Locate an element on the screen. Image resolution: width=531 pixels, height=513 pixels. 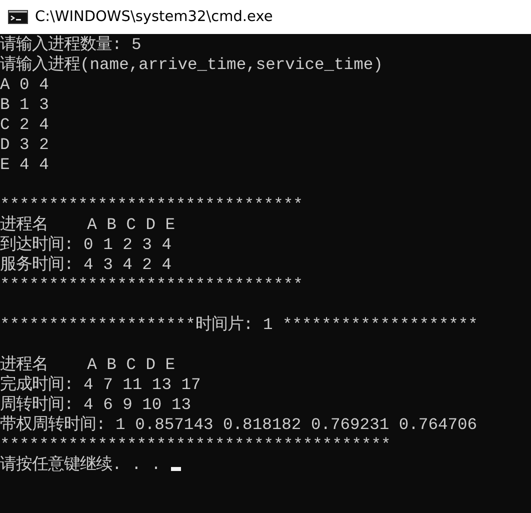
console-line: 到达时间: 0 1 2 3 4 is located at coordinates (86, 245).